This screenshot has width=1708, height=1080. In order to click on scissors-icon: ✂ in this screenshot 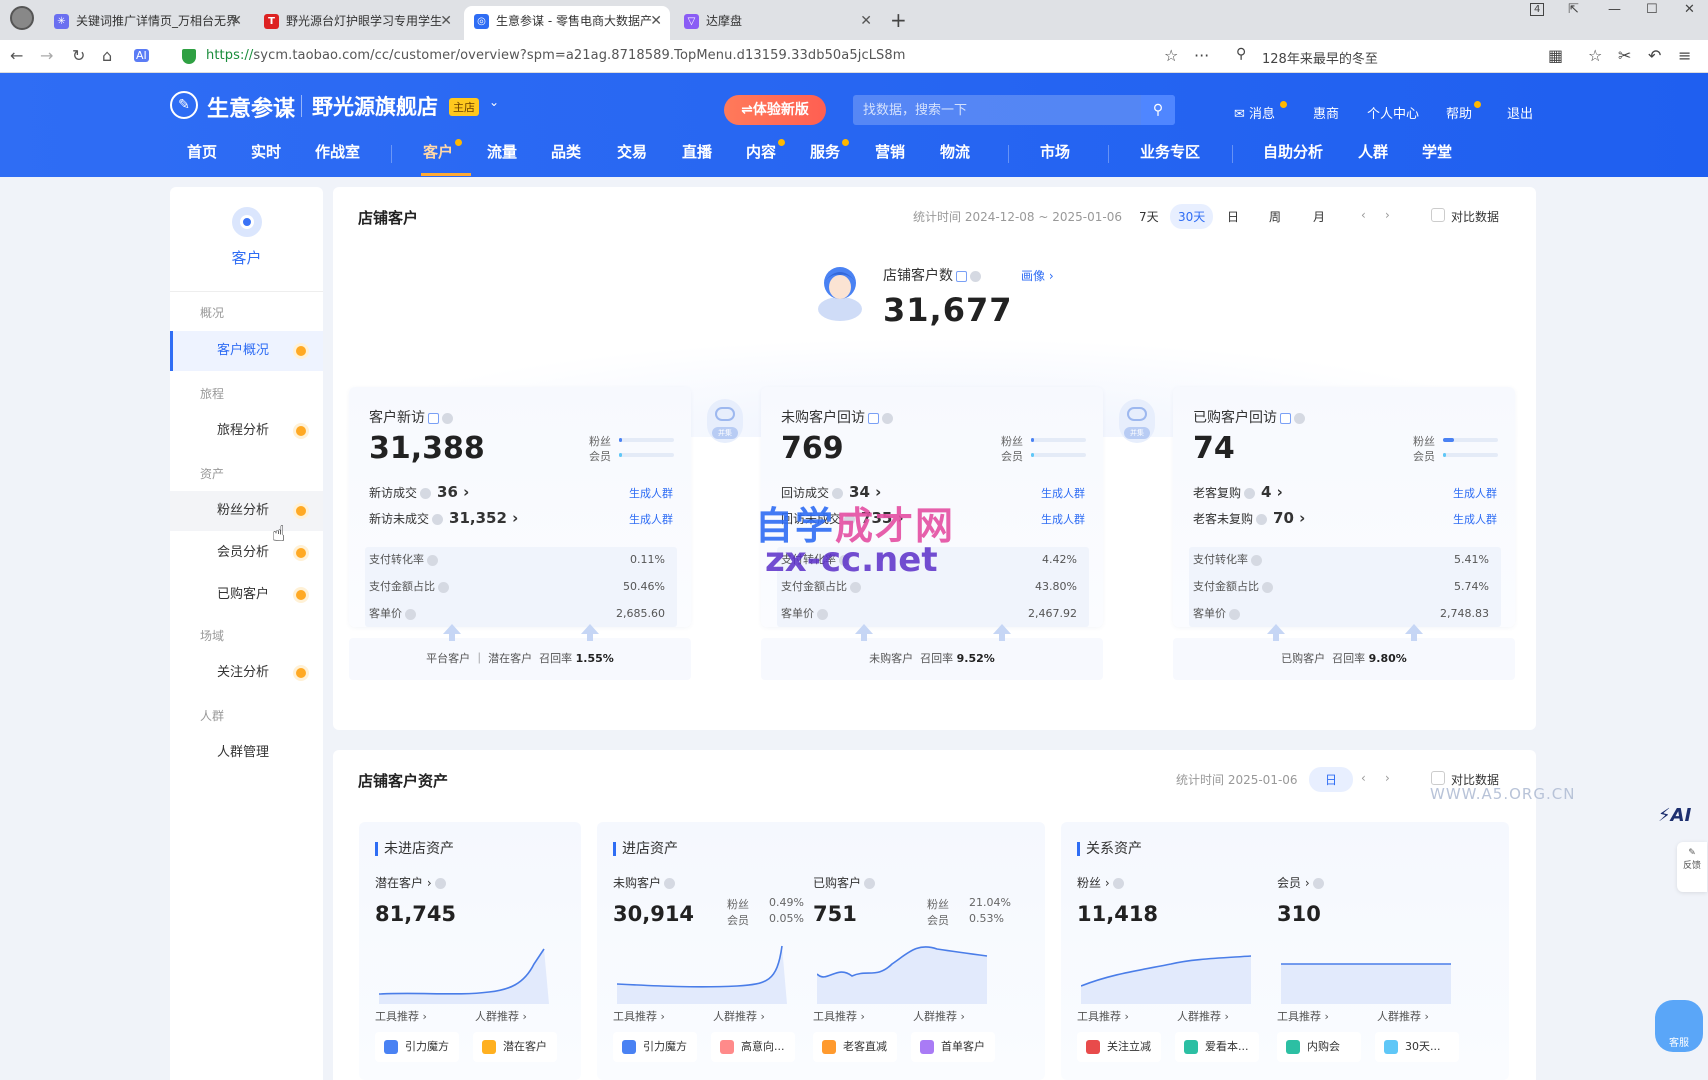, I will do `click(1624, 55)`.